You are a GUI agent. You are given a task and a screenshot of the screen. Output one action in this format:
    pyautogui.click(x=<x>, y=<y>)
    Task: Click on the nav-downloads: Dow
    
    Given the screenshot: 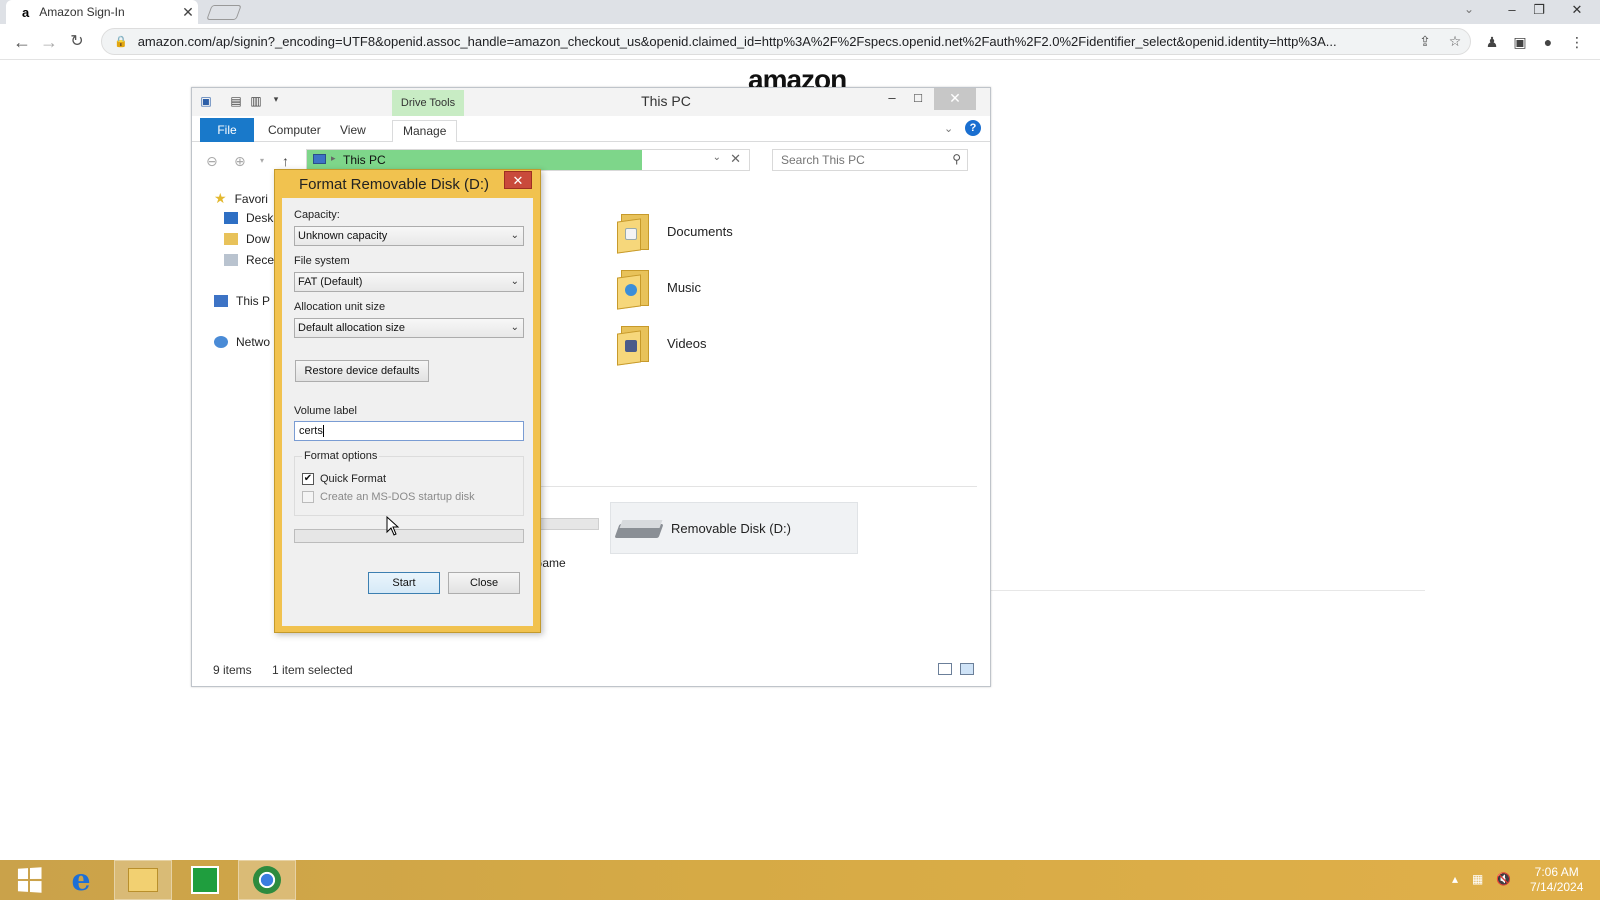 What is the action you would take?
    pyautogui.click(x=247, y=239)
    